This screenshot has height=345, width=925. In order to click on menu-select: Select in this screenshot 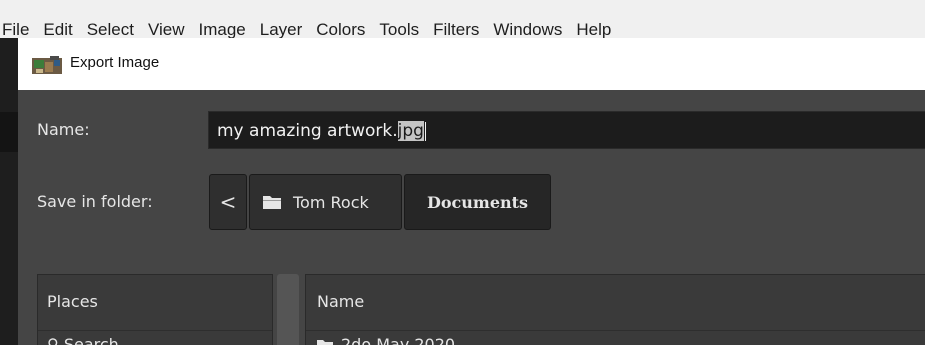, I will do `click(110, 29)`.